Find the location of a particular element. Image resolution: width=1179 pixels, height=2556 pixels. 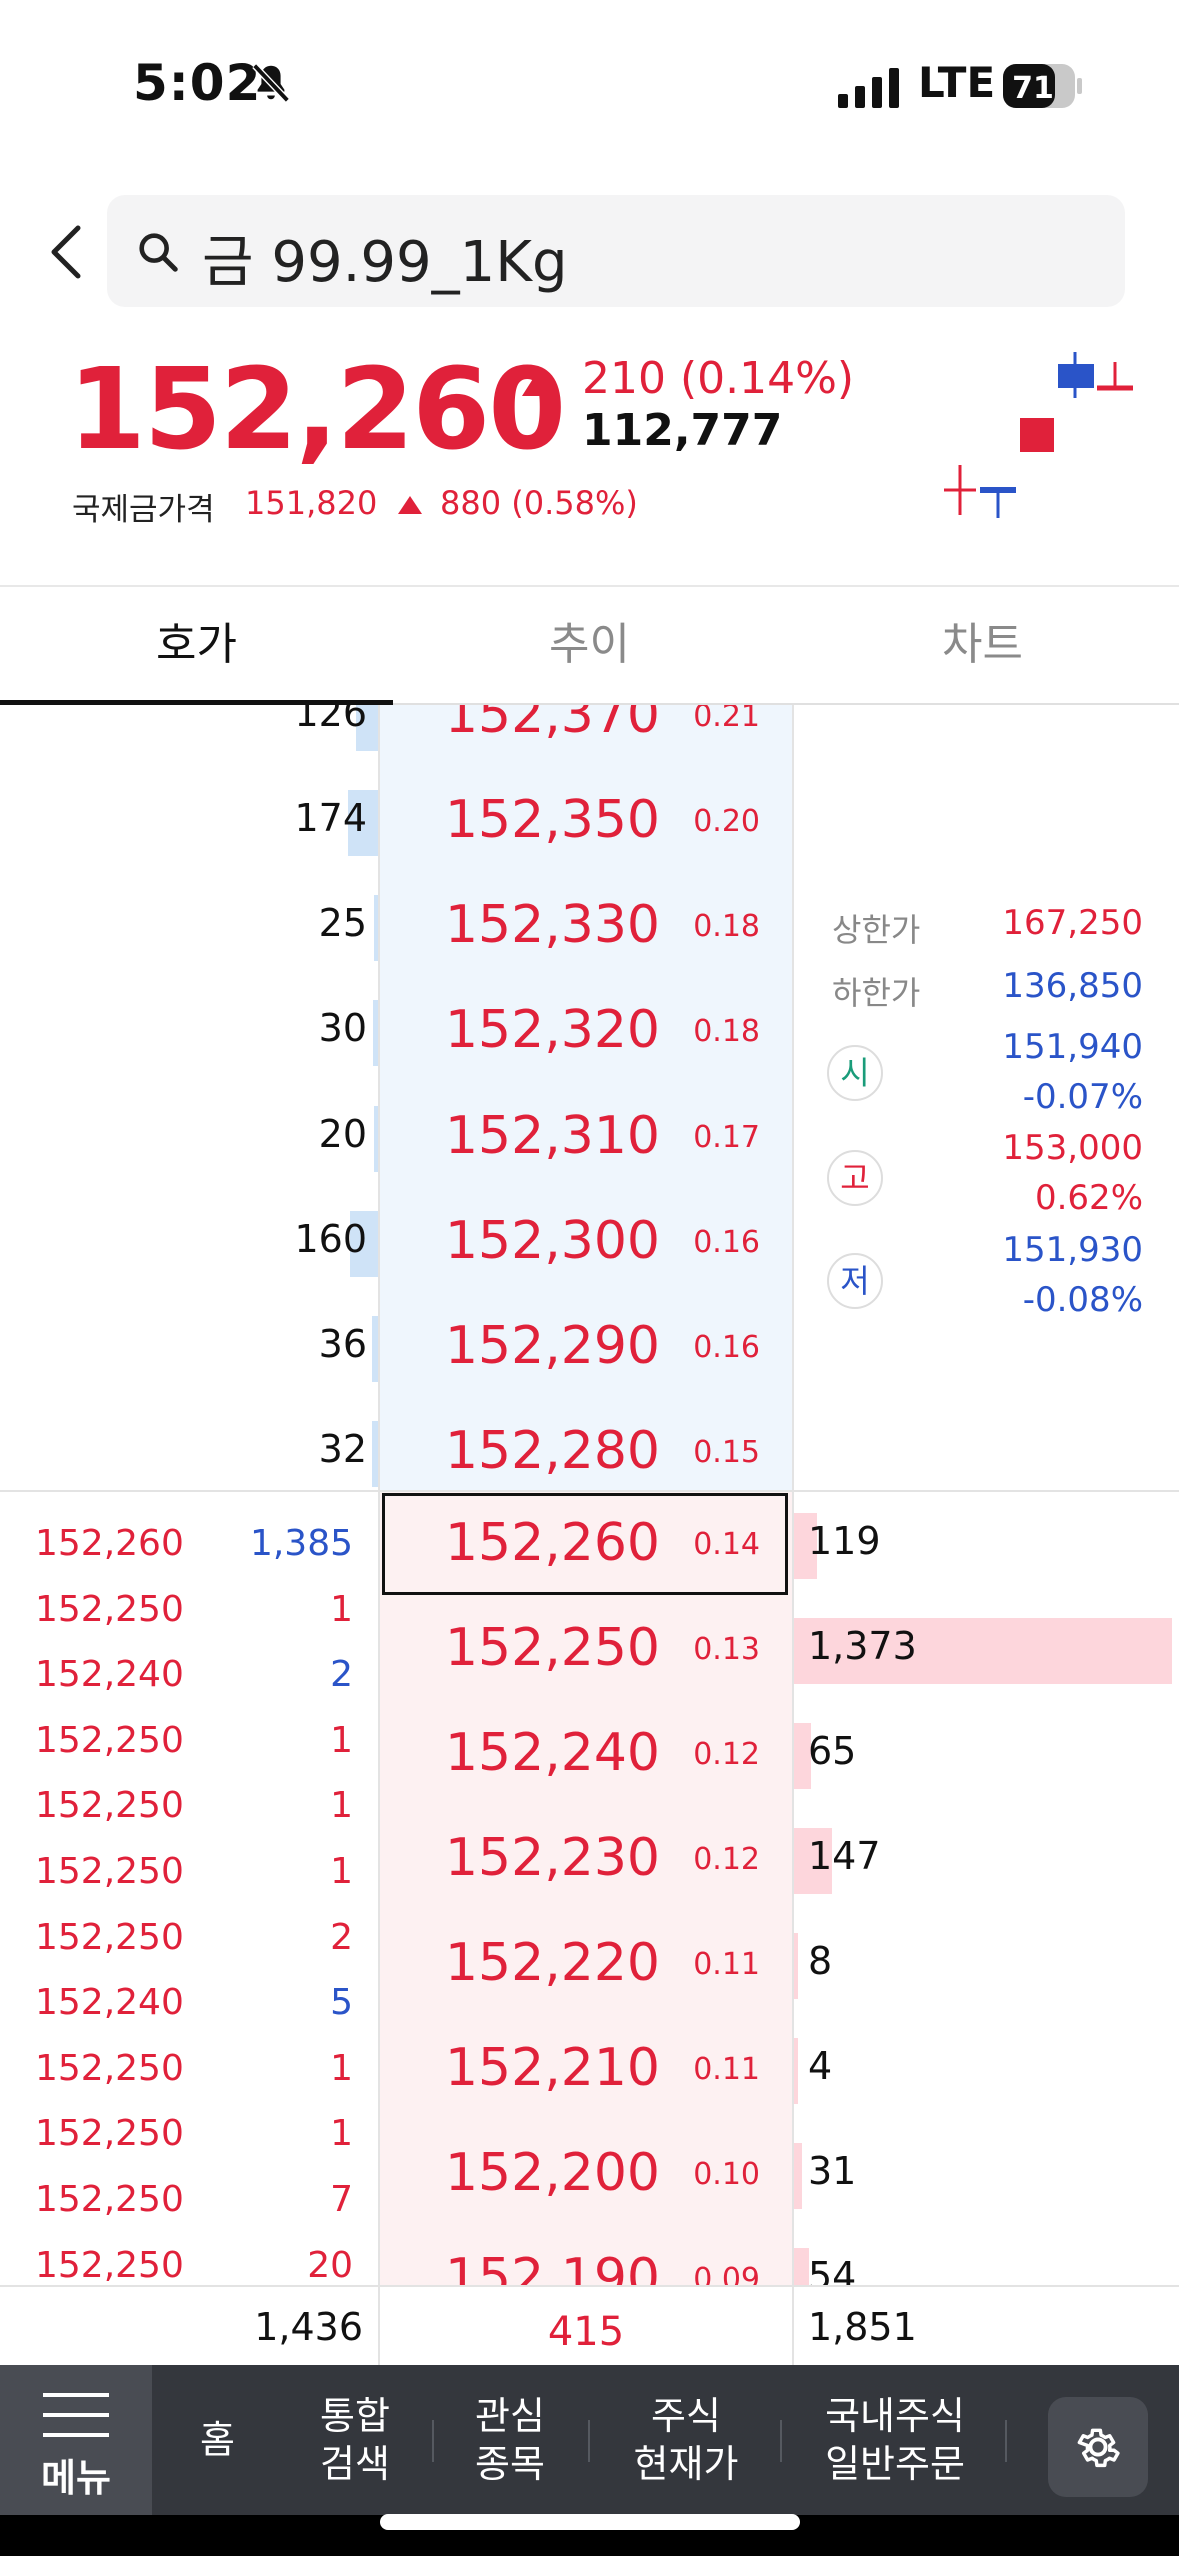

price-change: 210 (0.14%) is located at coordinates (718, 378).